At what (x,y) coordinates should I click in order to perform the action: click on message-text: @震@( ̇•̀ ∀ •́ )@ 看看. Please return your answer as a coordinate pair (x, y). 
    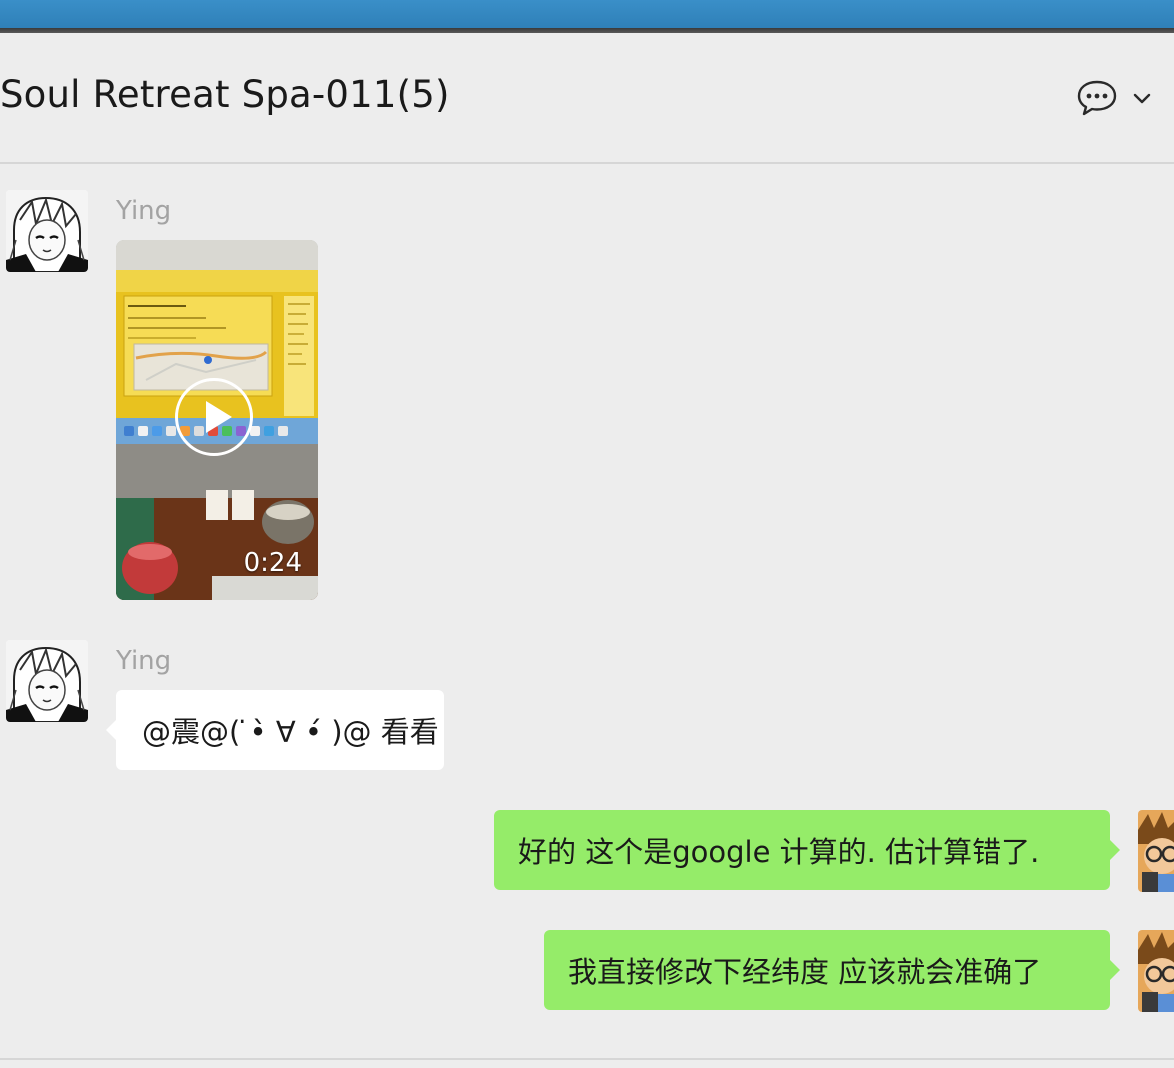
    Looking at the image, I should click on (290, 732).